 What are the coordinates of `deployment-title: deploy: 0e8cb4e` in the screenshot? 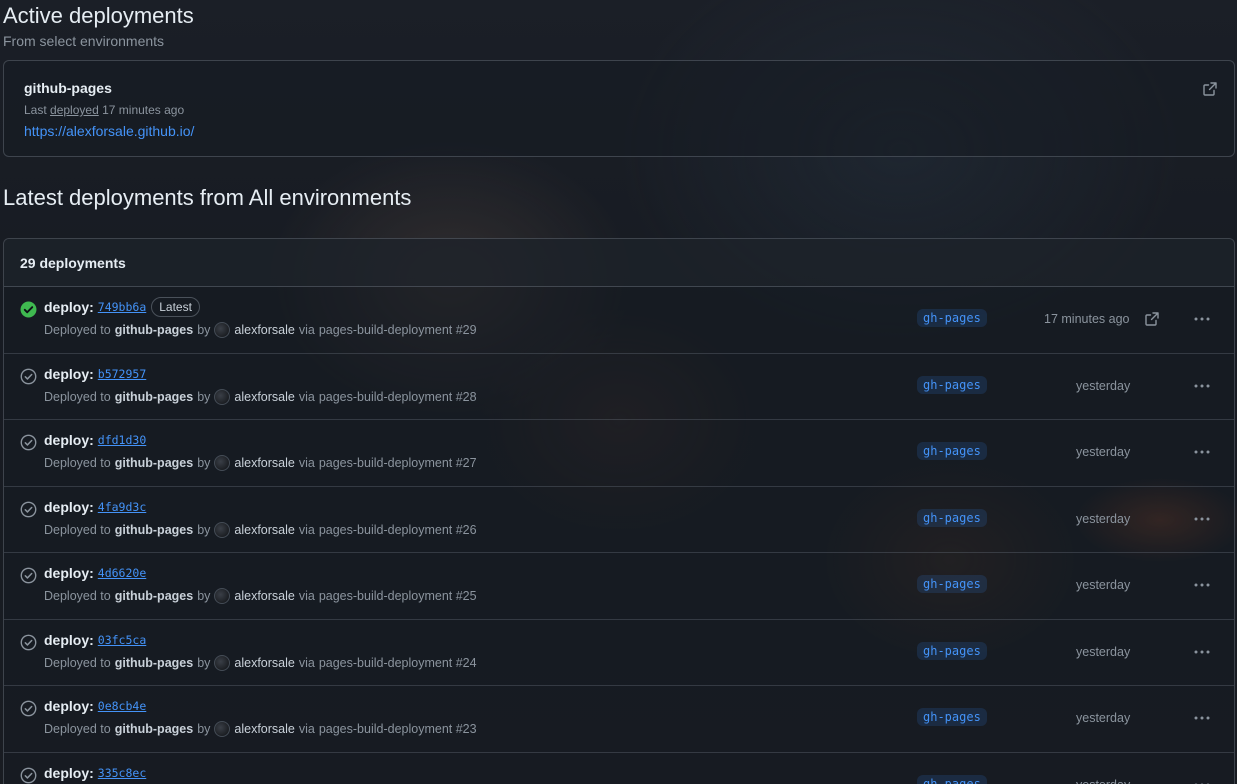 It's located at (95, 706).